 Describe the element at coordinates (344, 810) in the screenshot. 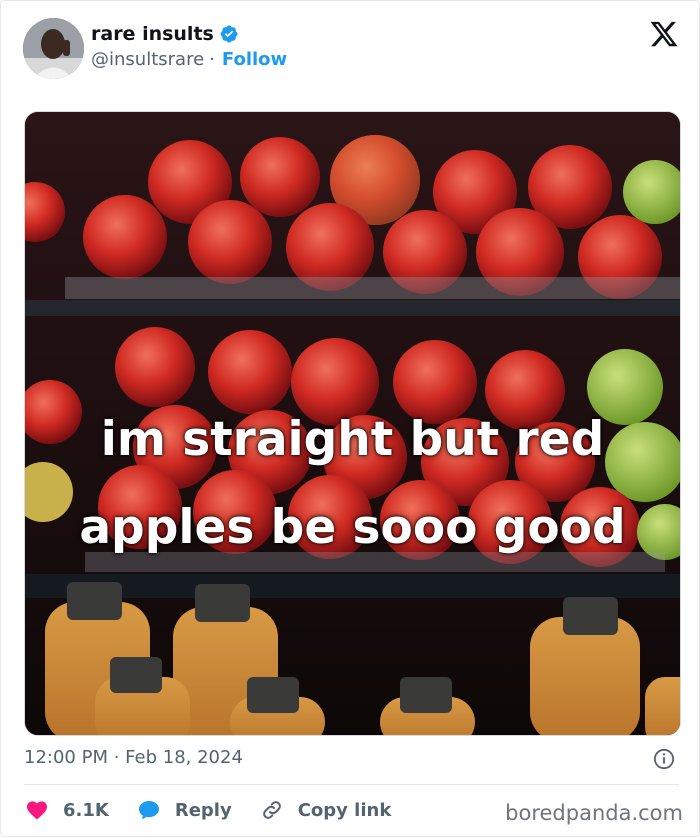

I see `copy-link-label: Copy link` at that location.